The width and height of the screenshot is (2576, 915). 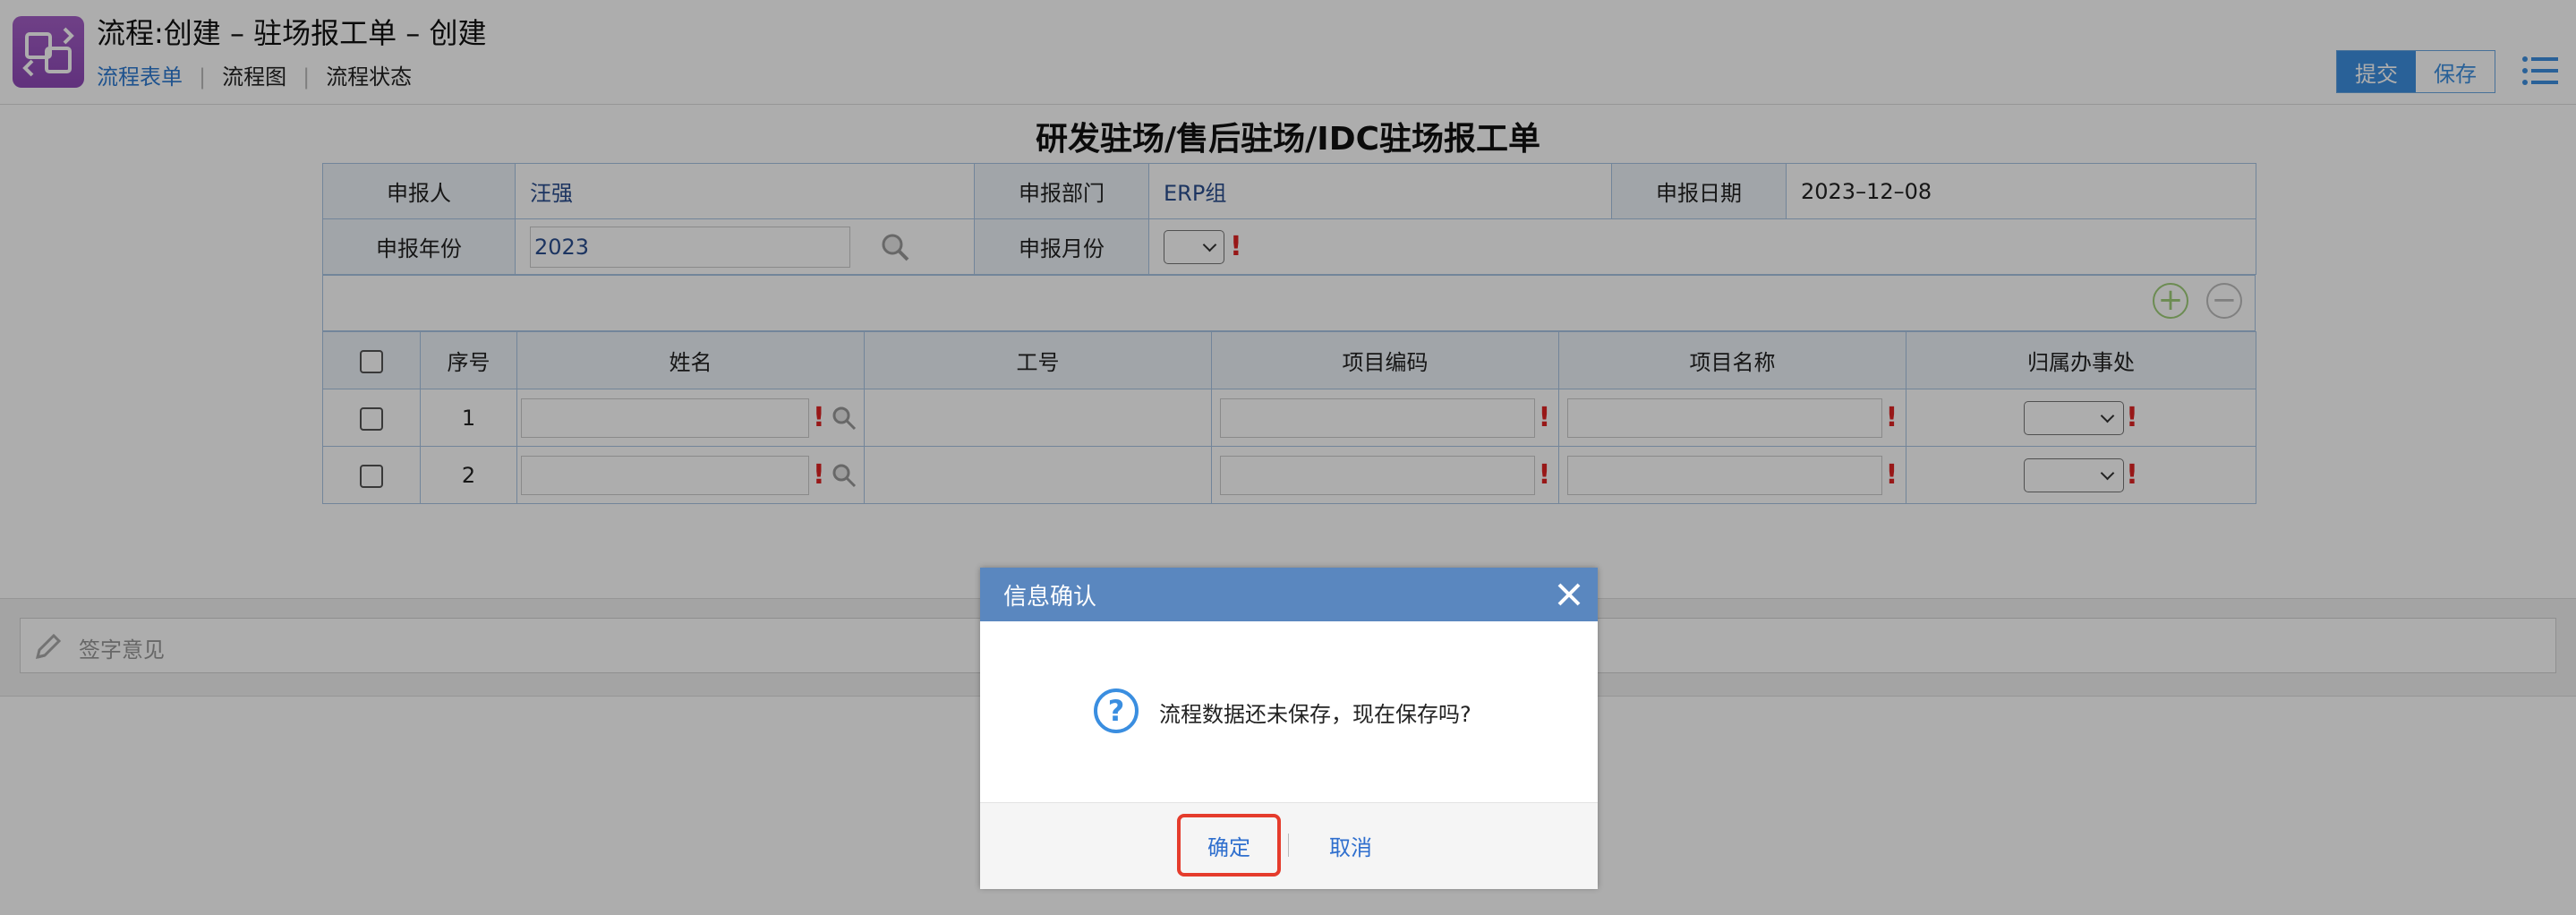 I want to click on close-icon, so click(x=1569, y=594).